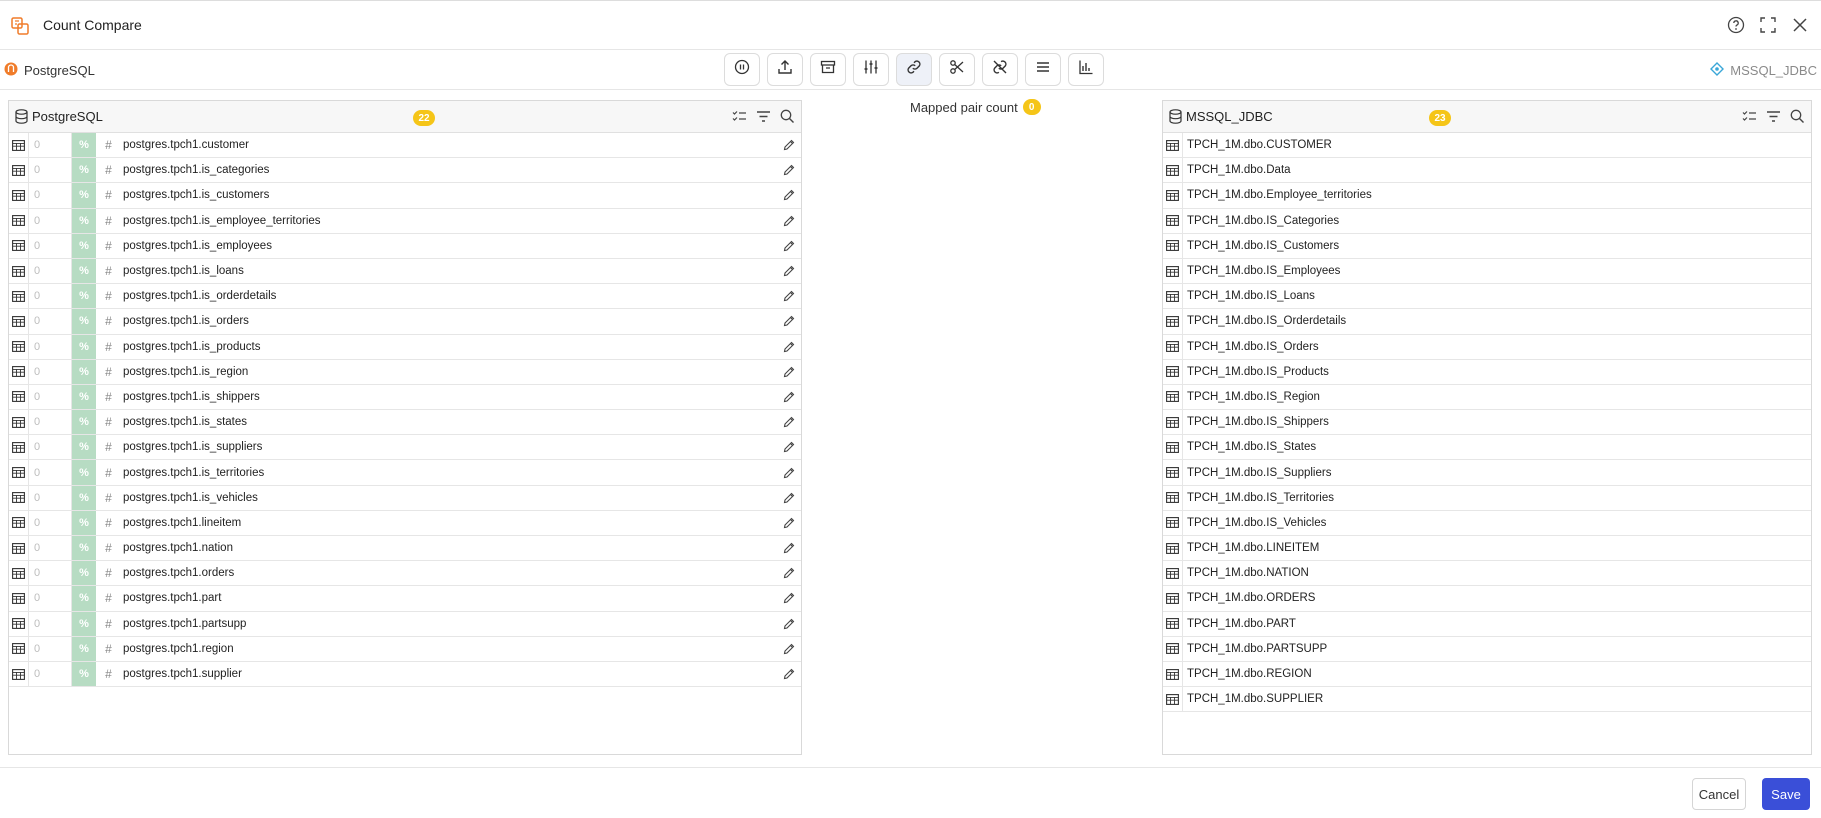 Image resolution: width=1821 pixels, height=818 pixels. I want to click on target-table-row: TPCH_1M.dbo.IS_Shippers, so click(1487, 423).